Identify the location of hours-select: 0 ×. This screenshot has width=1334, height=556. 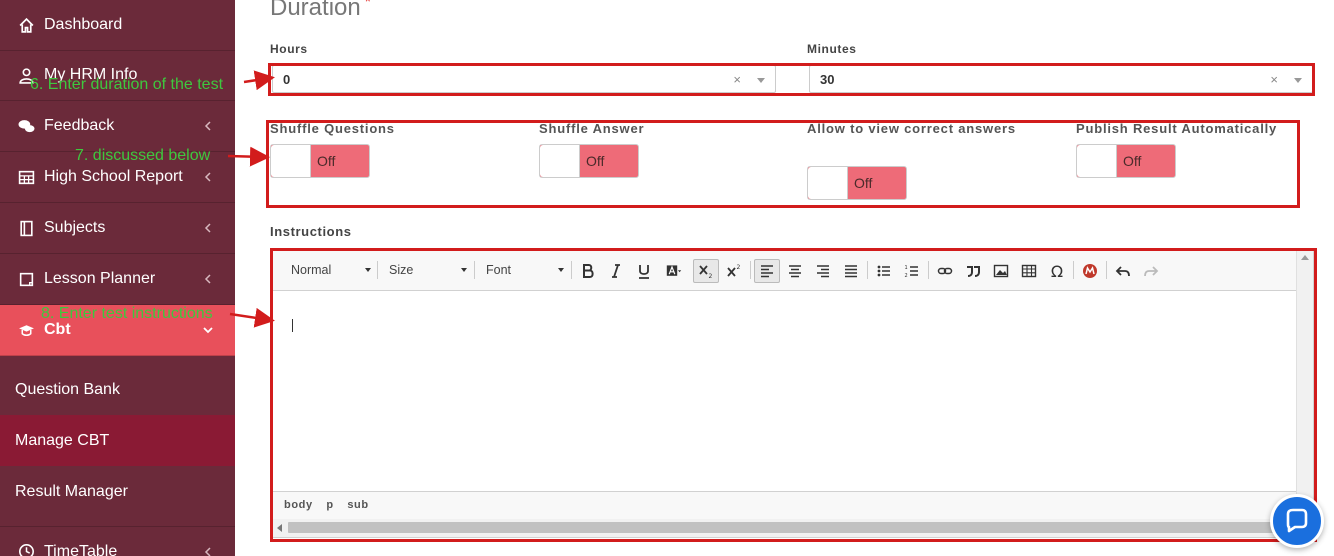
(524, 79).